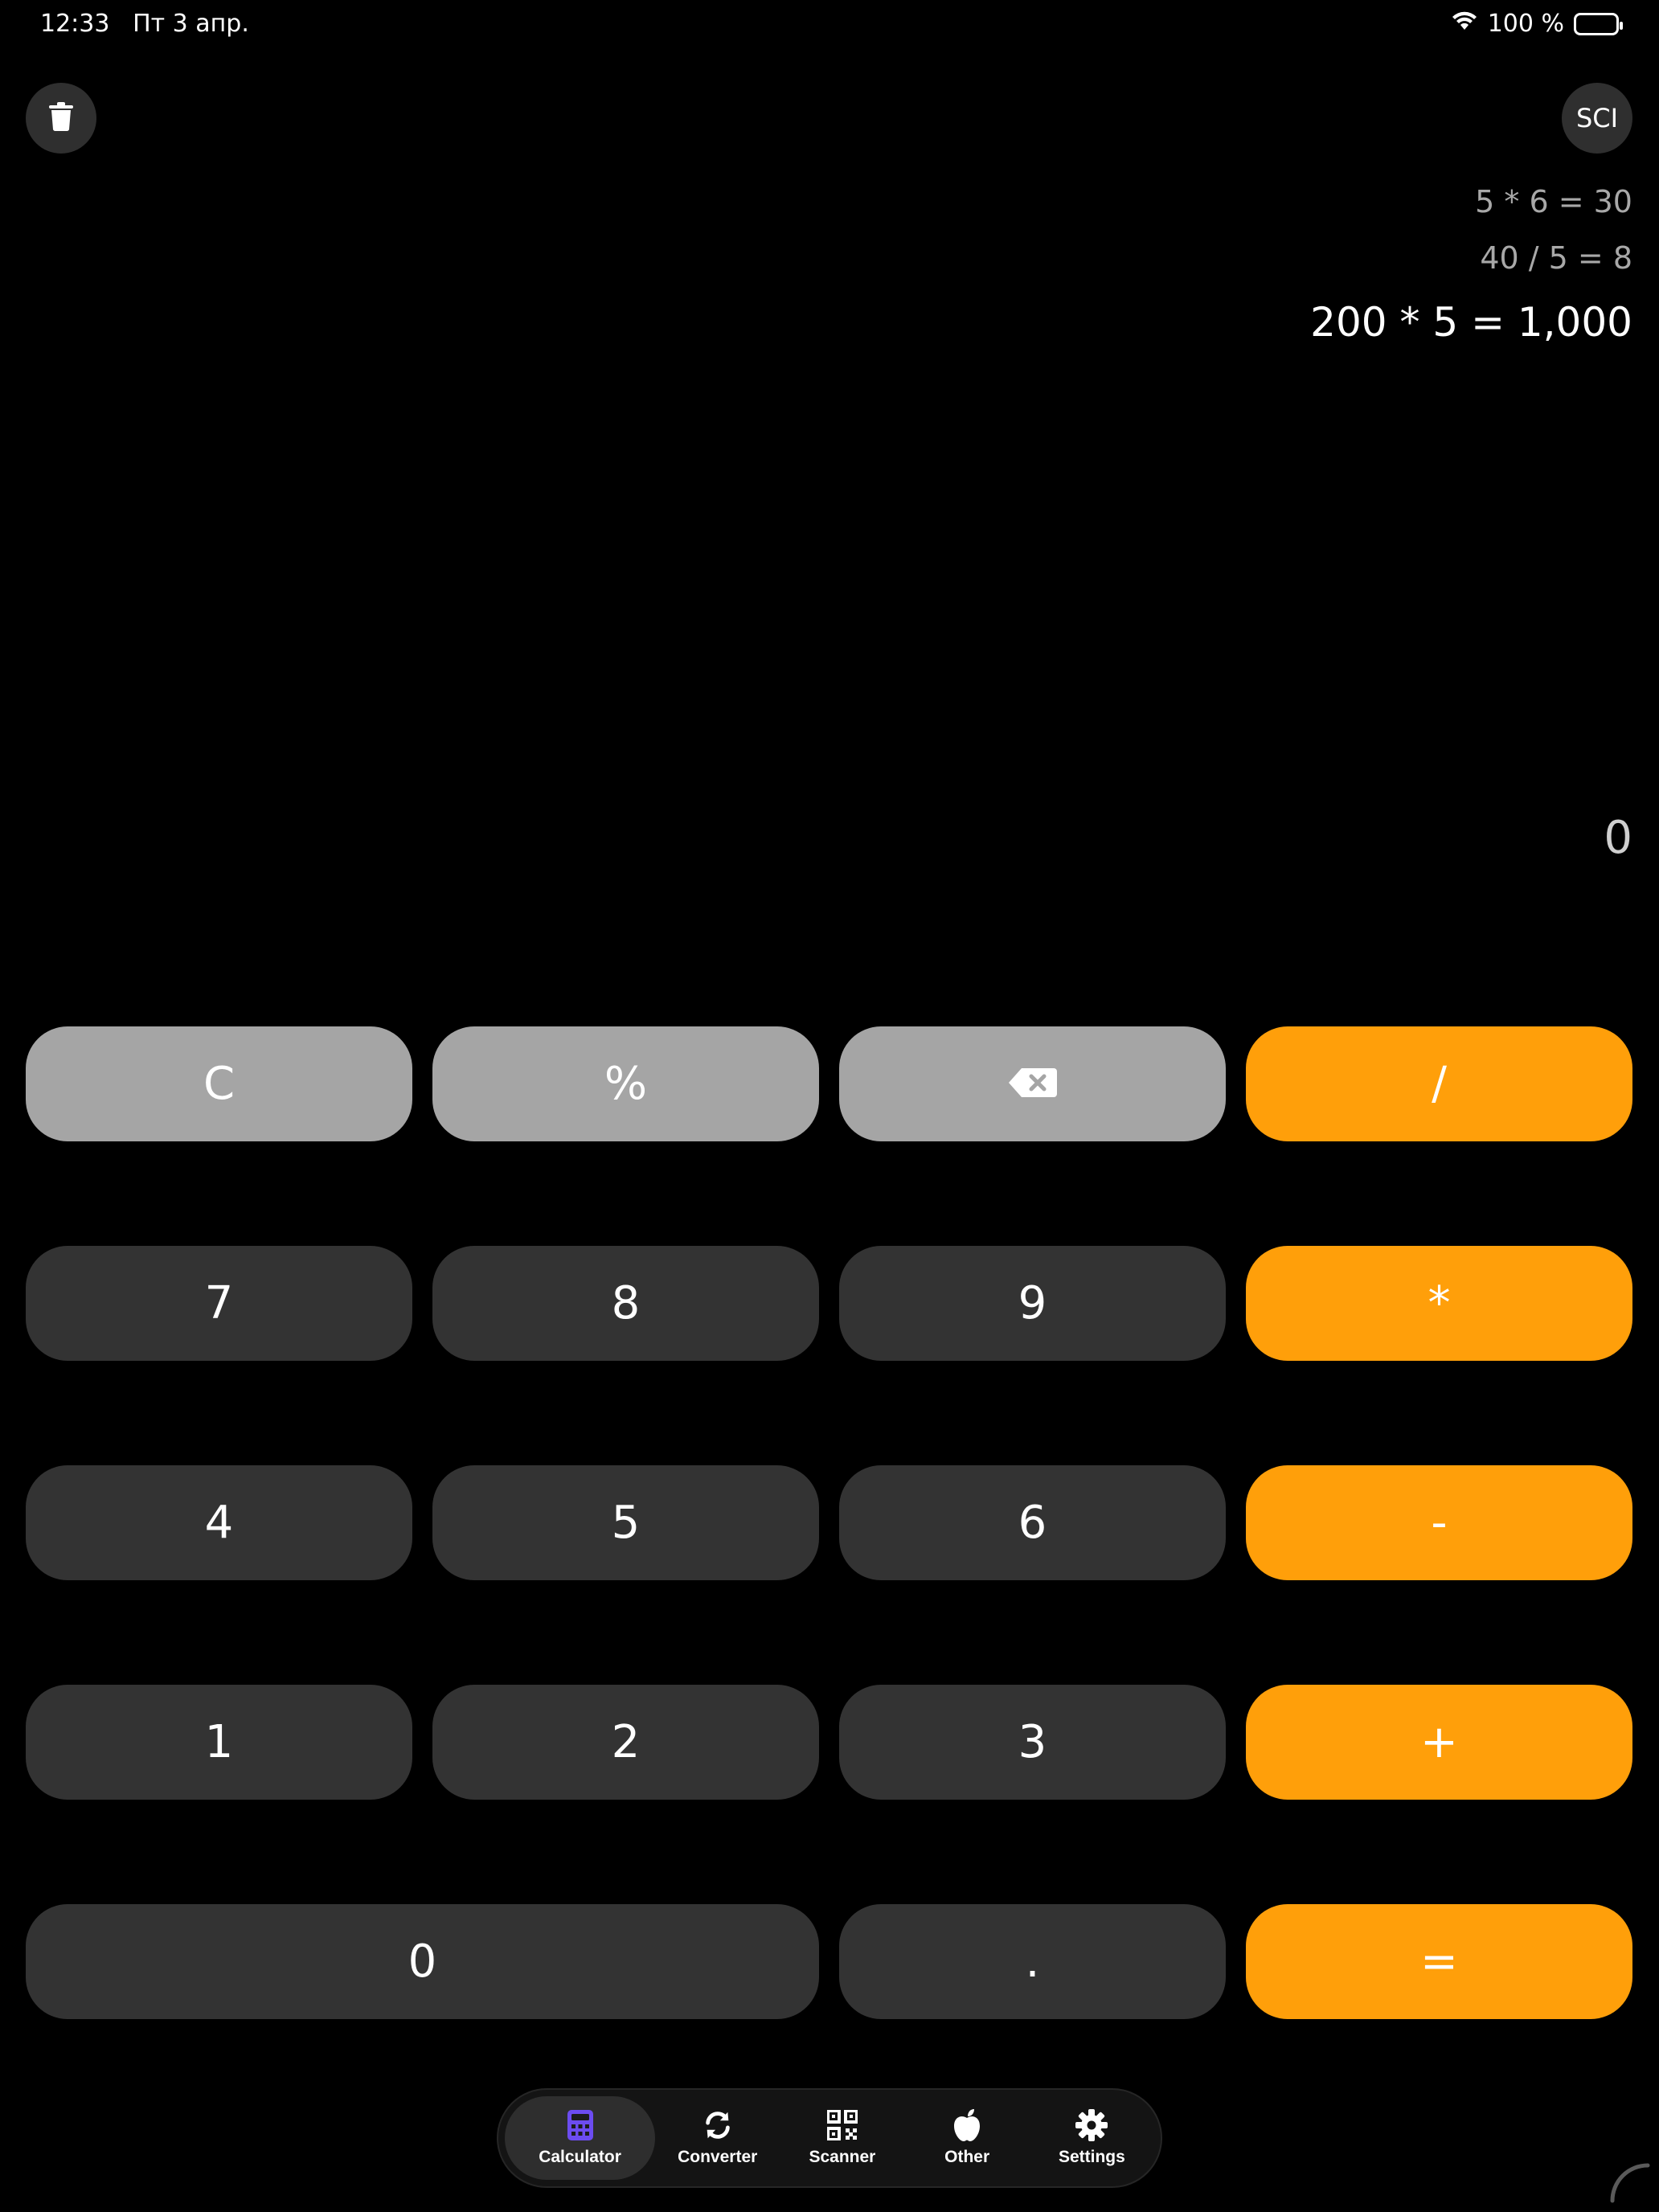  What do you see at coordinates (1439, 1522) in the screenshot?
I see `minus-button: -` at bounding box center [1439, 1522].